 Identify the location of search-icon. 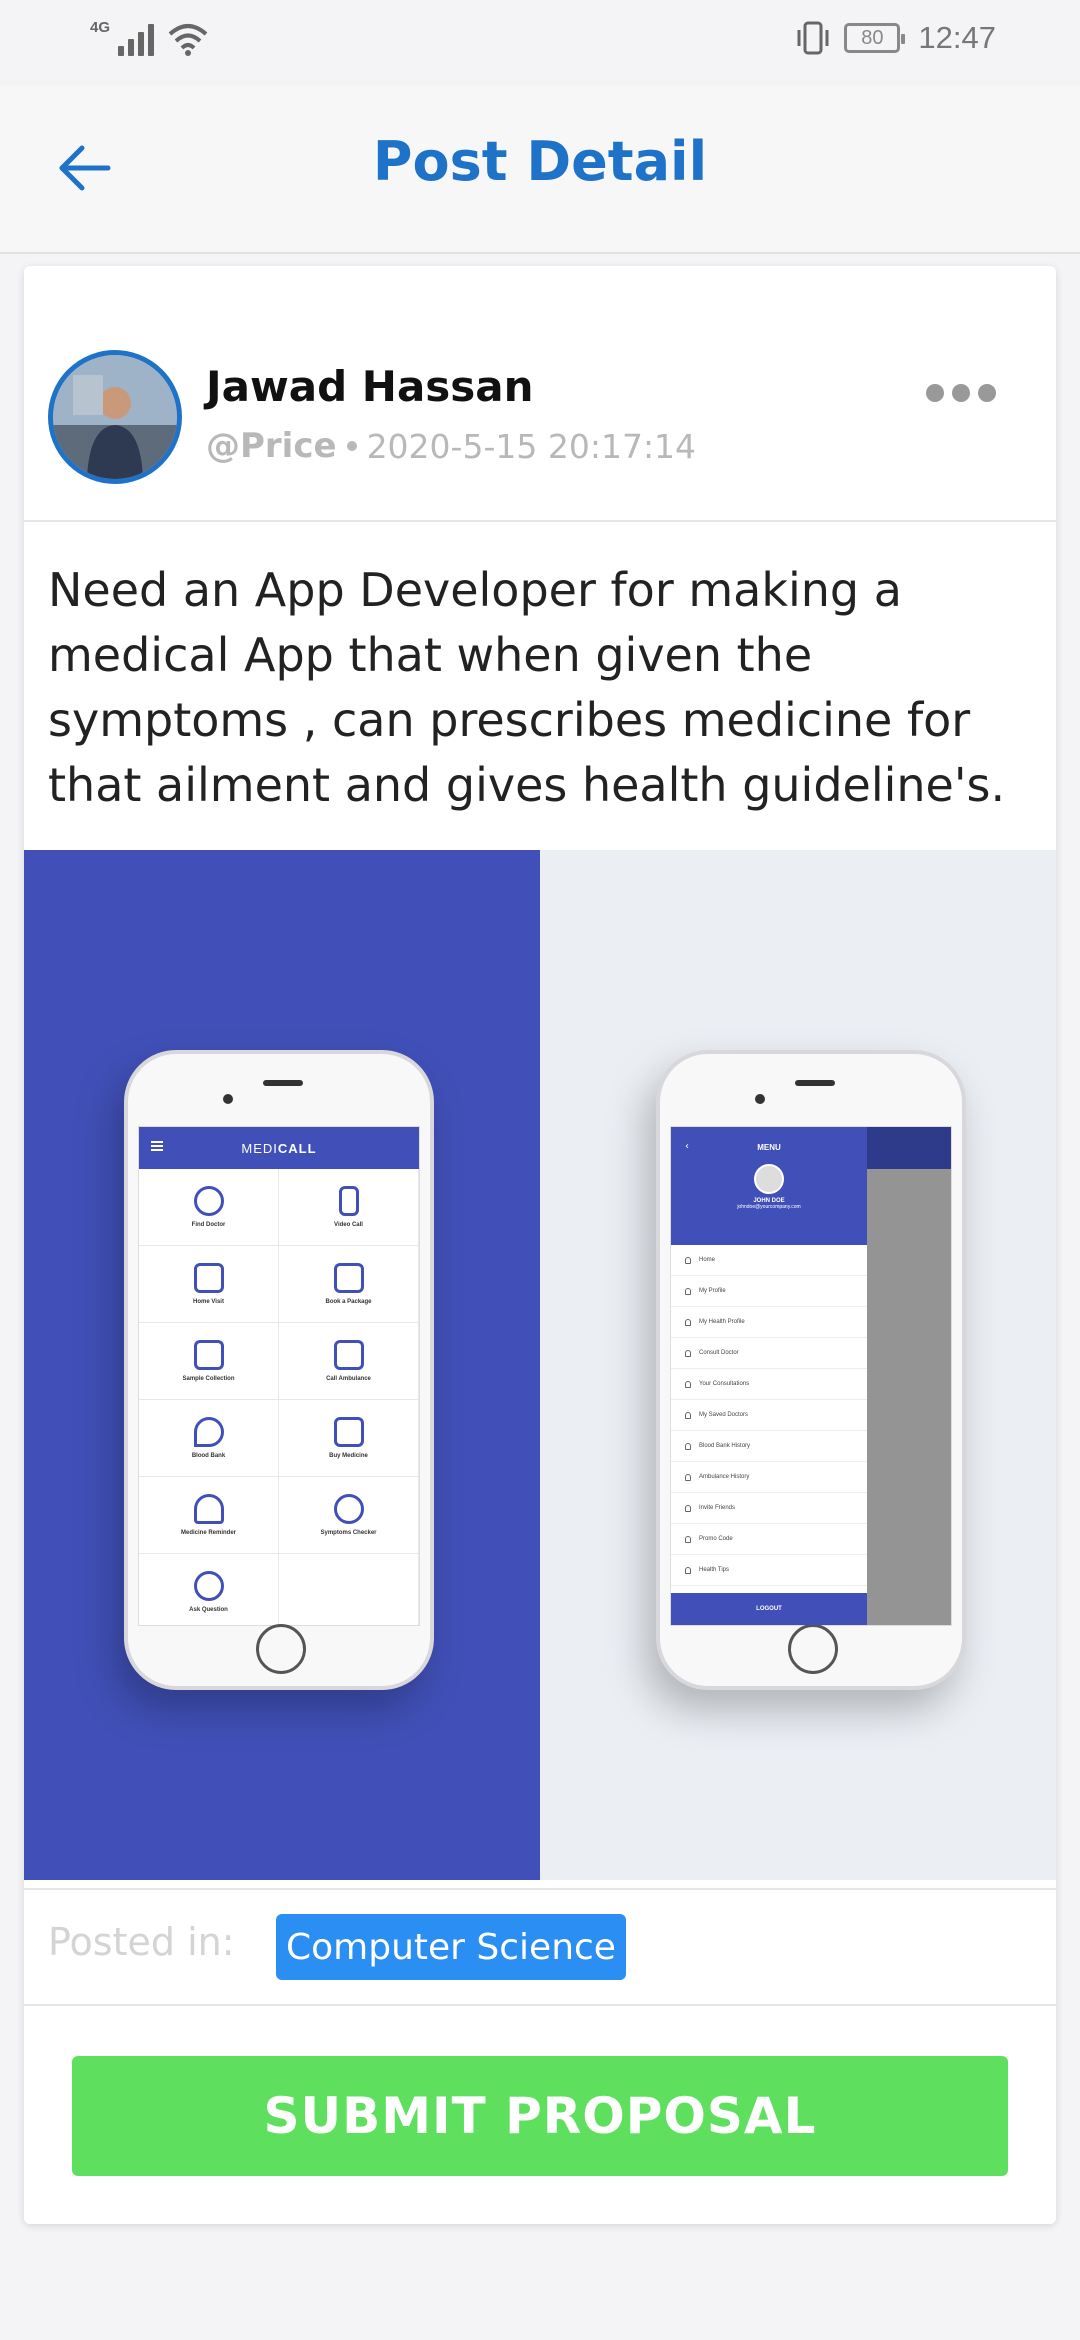
(208, 1201).